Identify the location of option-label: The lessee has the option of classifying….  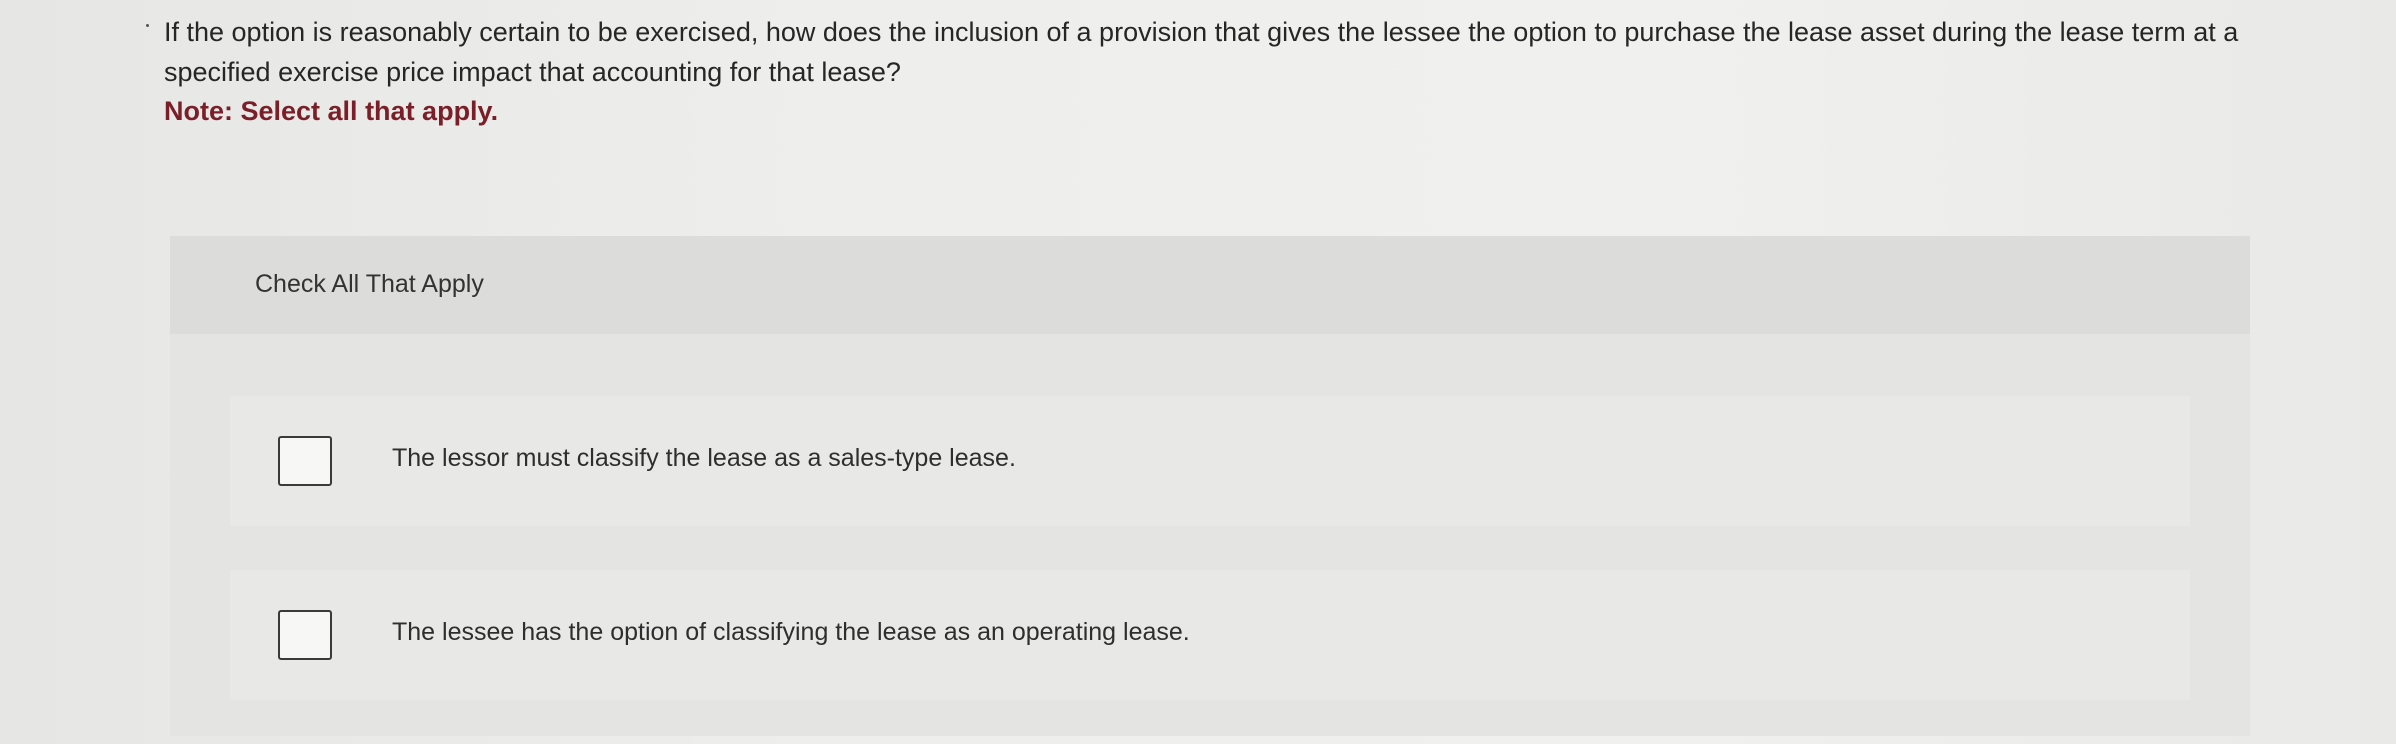
(791, 632).